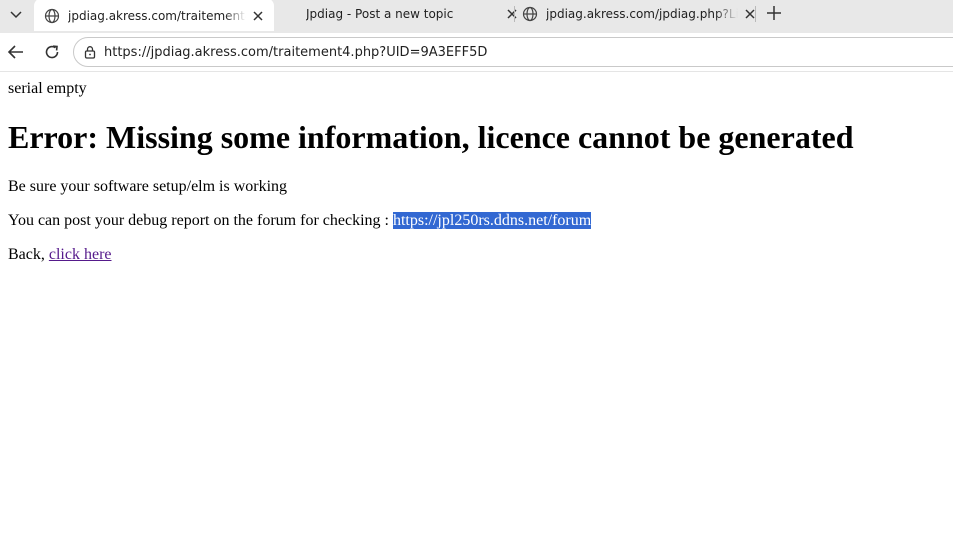 The height and width of the screenshot is (533, 953). I want to click on chevron-down-icon, so click(16, 15).